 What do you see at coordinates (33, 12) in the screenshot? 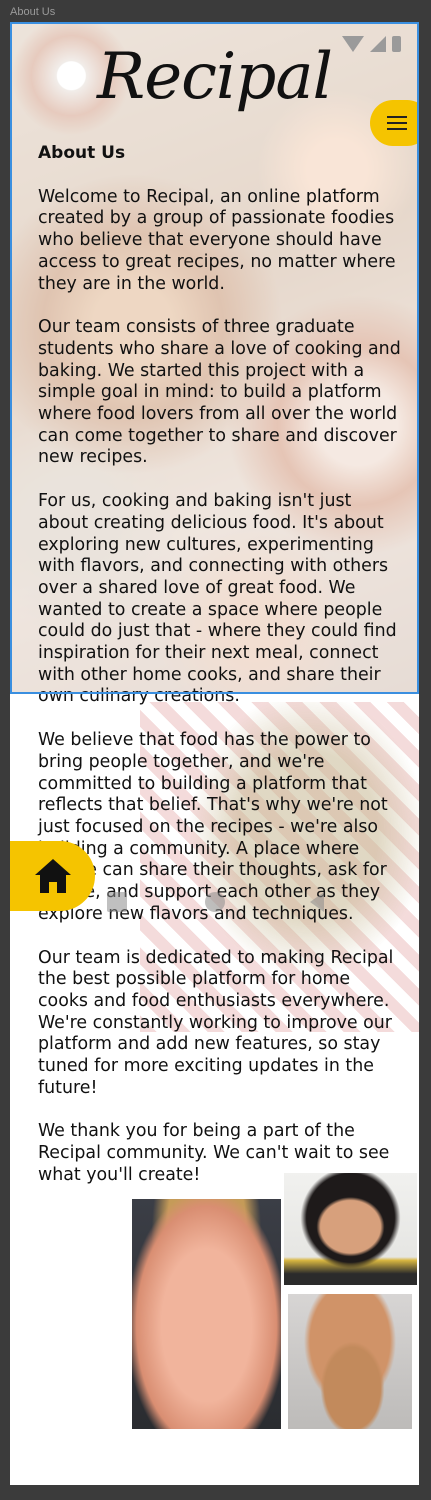
I see `frame-label: About Us` at bounding box center [33, 12].